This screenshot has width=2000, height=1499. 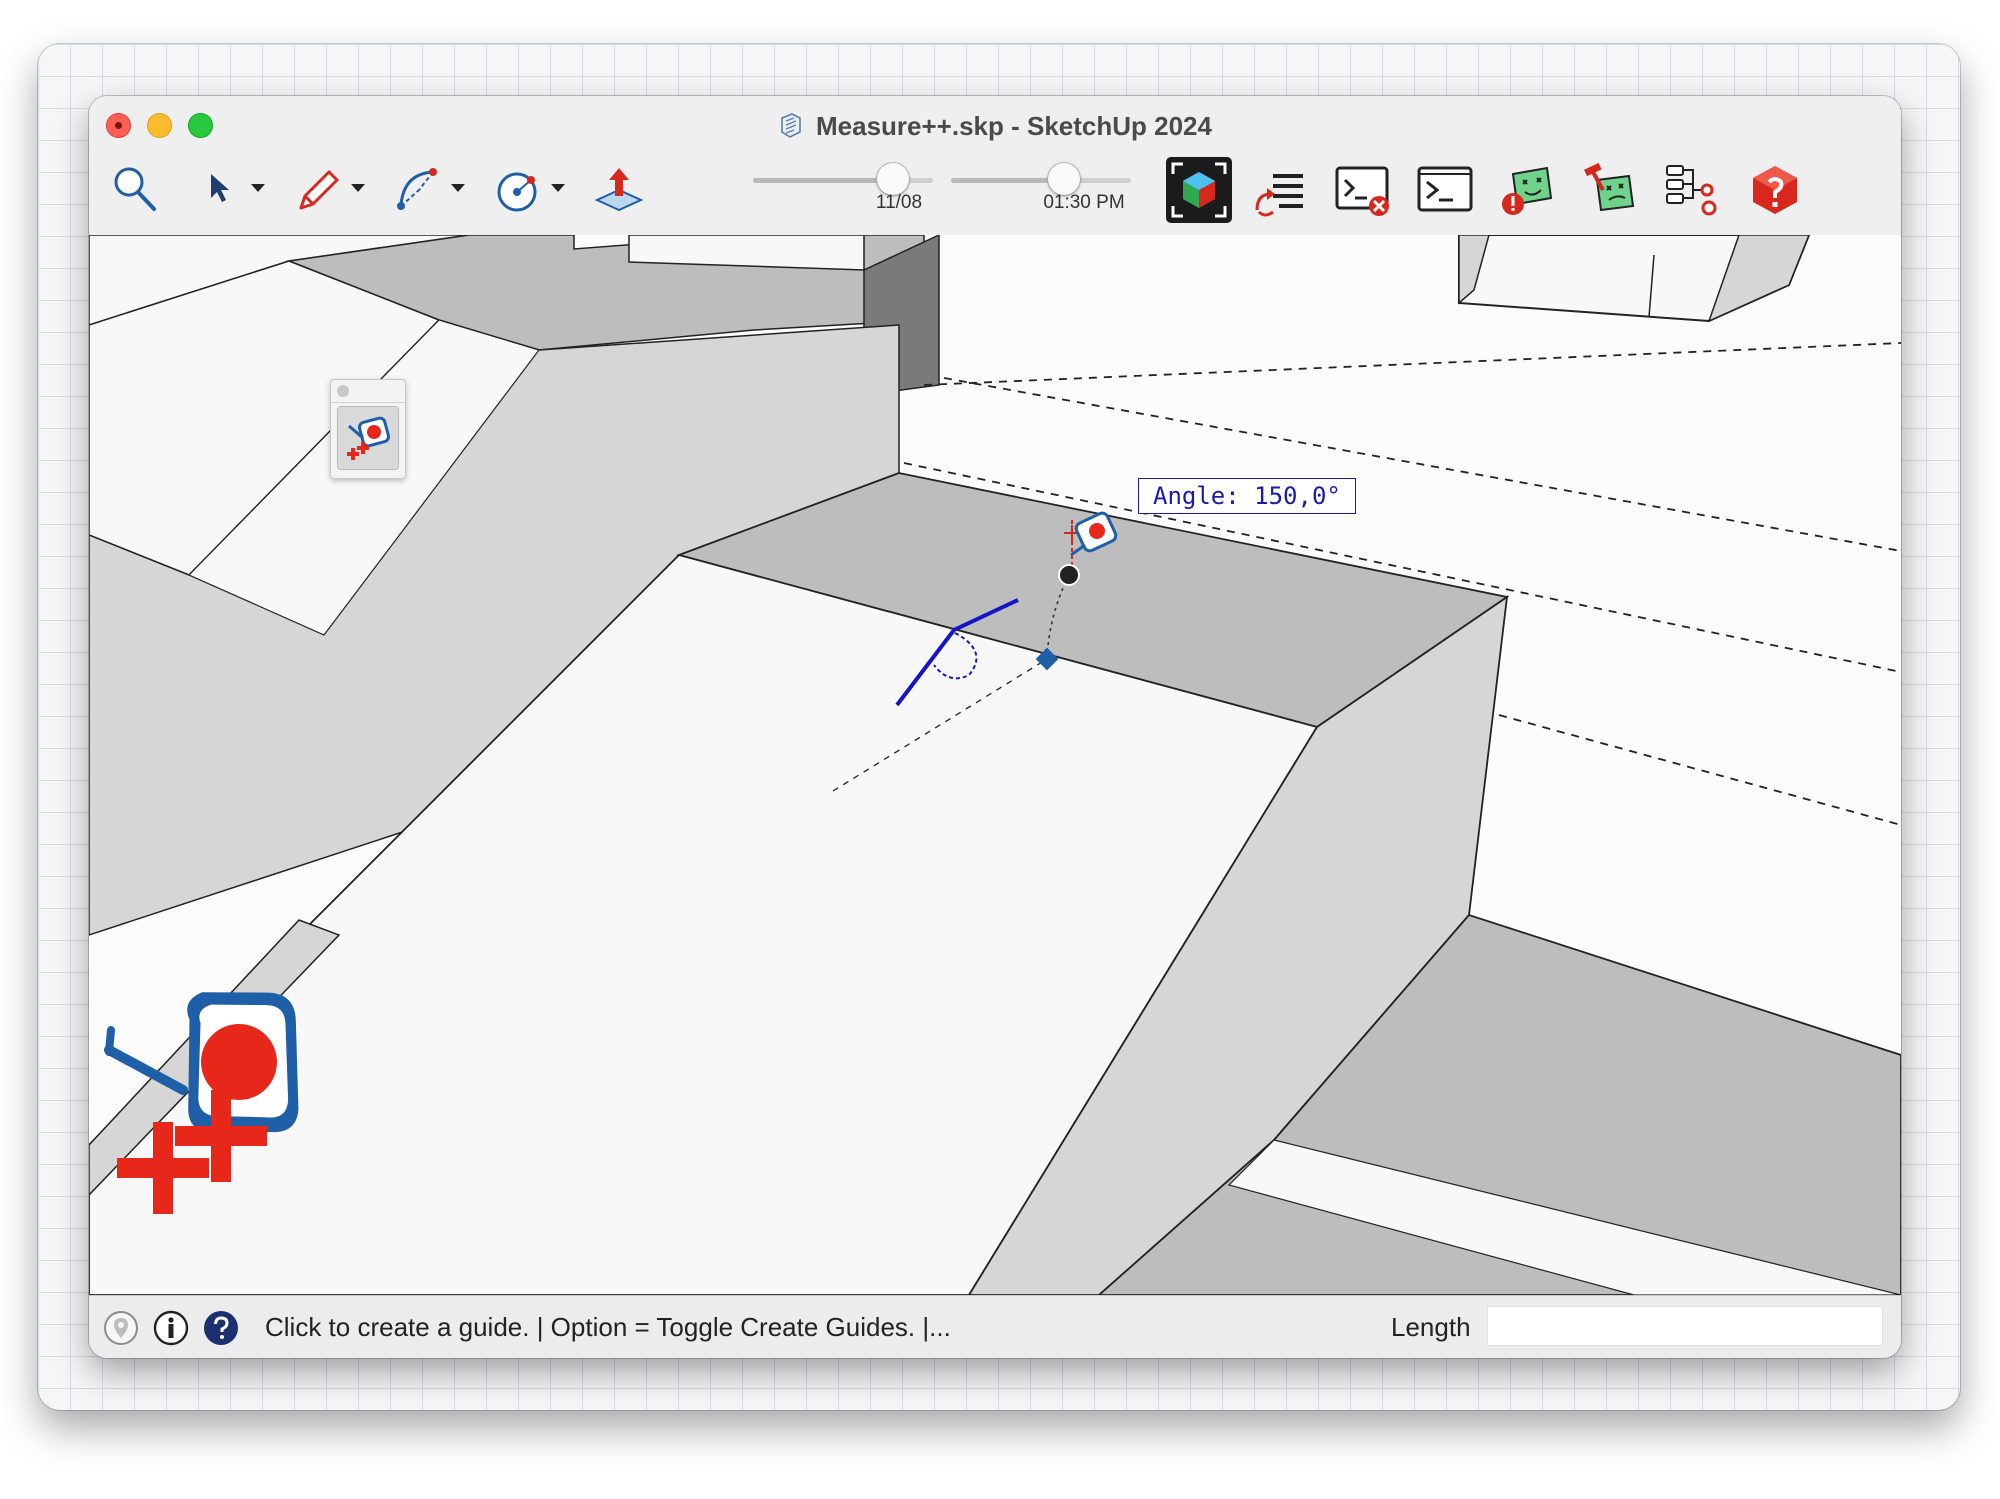 I want to click on title-group: Measure++.skp - SketchUp 2024, so click(x=995, y=126).